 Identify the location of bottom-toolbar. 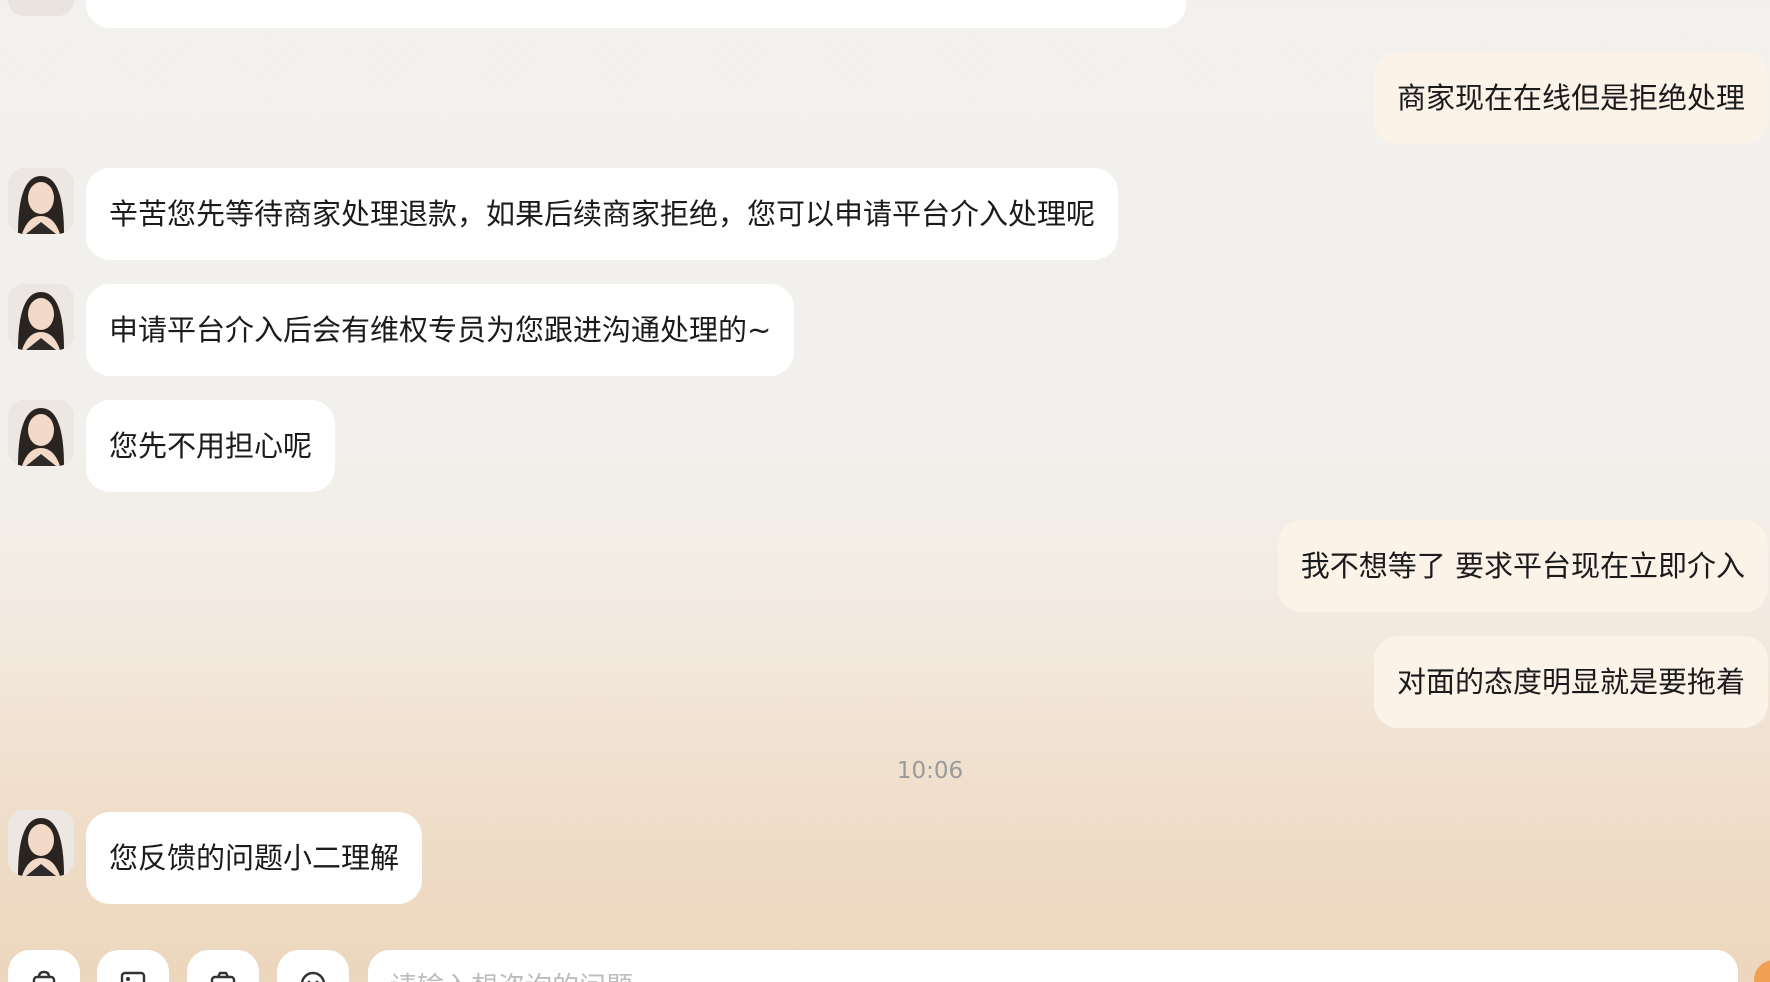
(885, 966).